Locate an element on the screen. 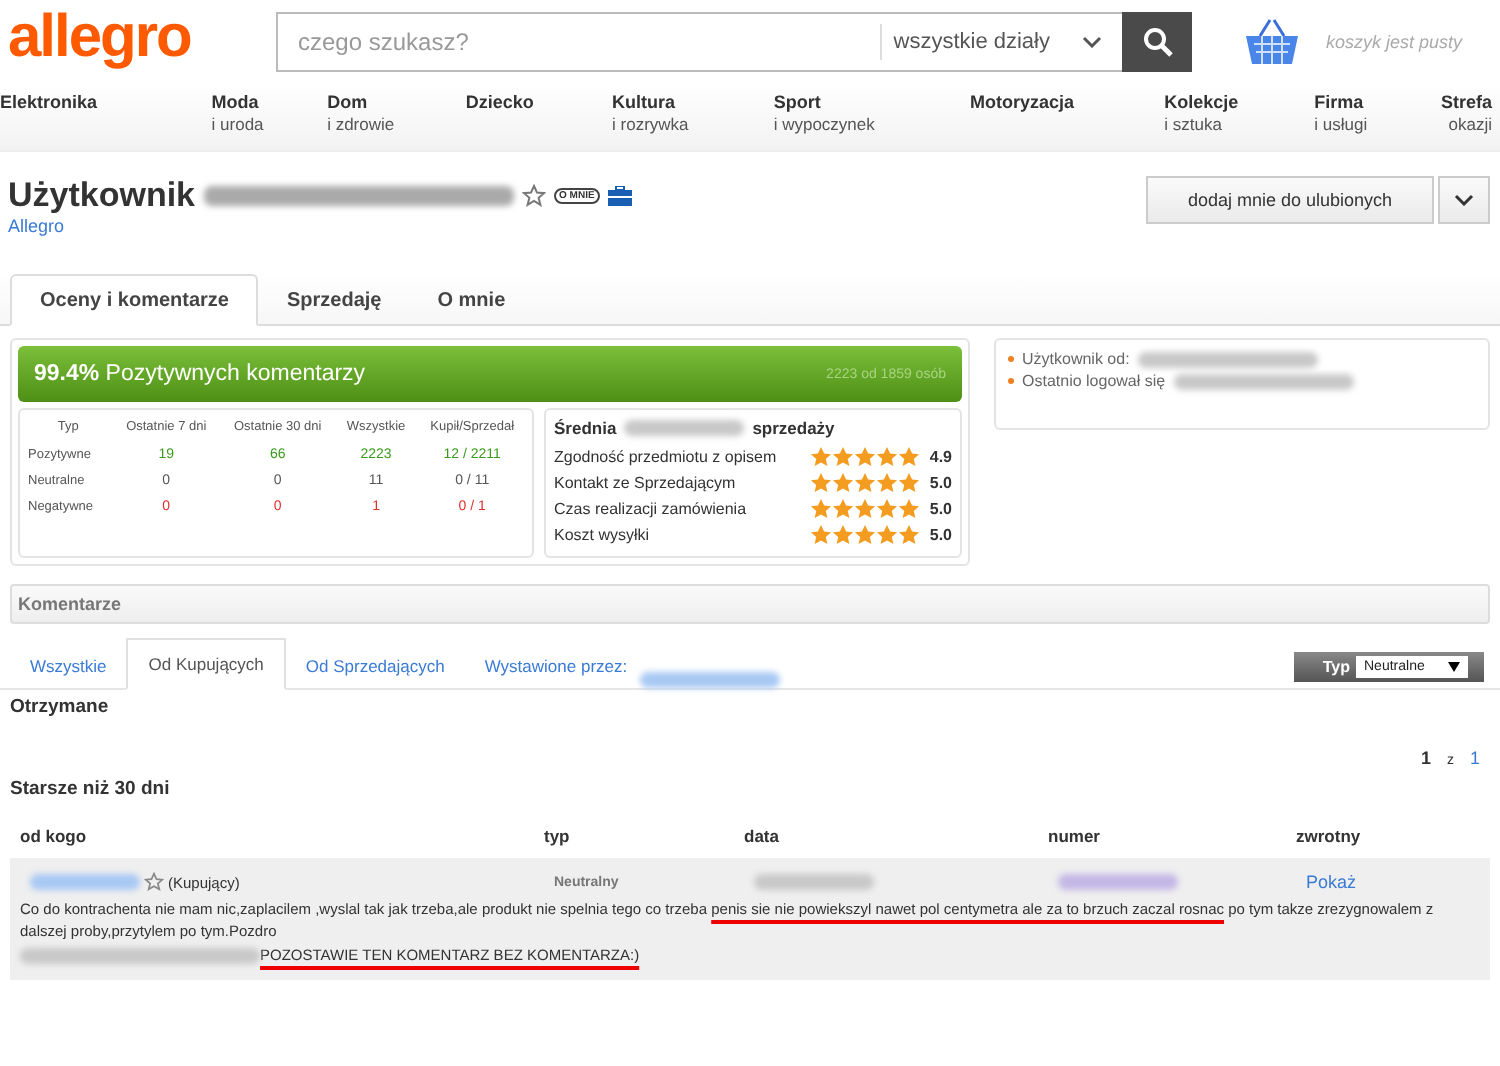  rating-label: Kontakt ze Sprzedającym is located at coordinates (646, 483).